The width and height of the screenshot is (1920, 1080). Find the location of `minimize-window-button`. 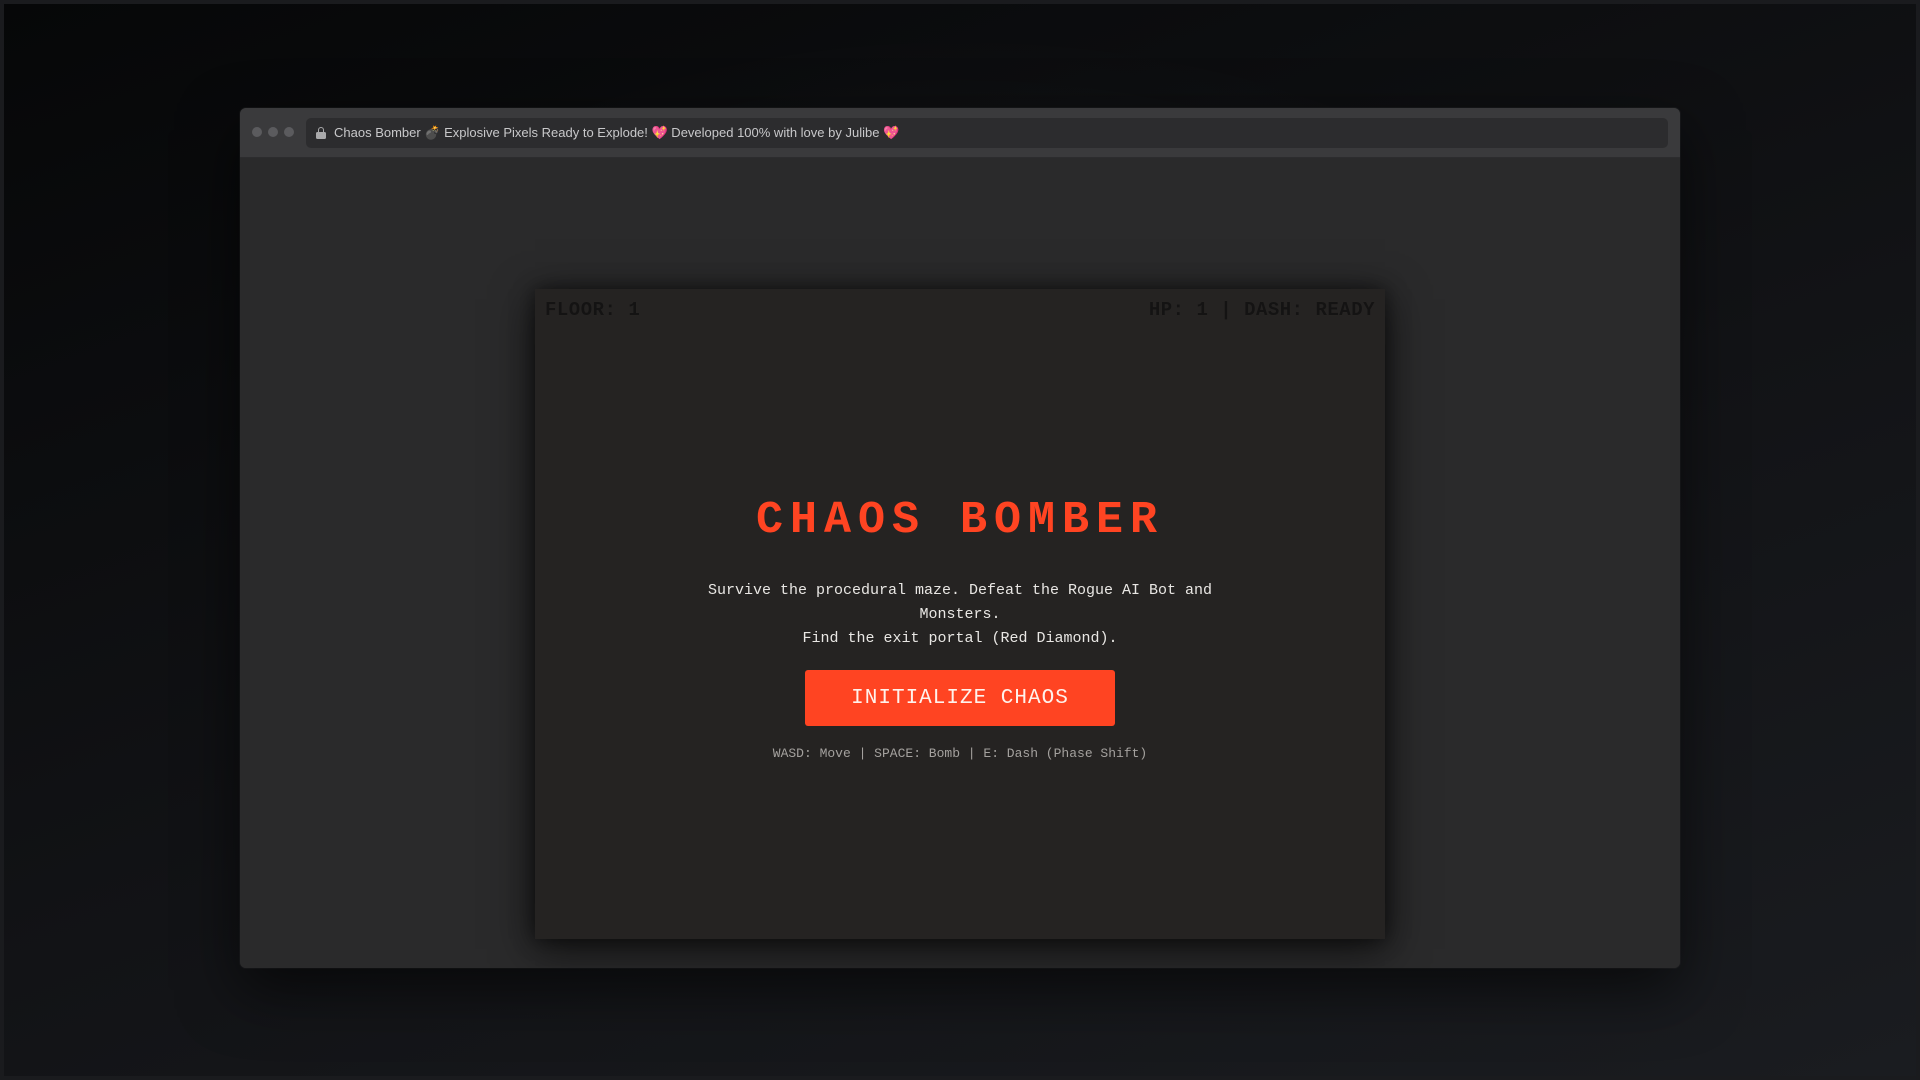

minimize-window-button is located at coordinates (273, 132).